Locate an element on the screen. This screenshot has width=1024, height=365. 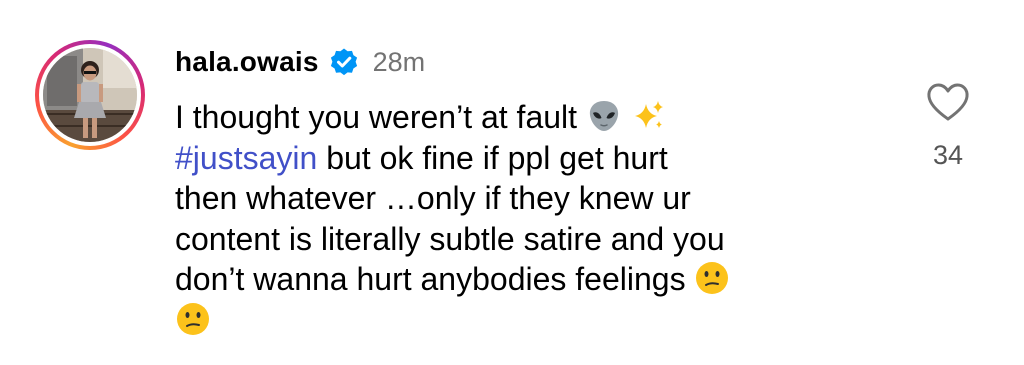
comment-line: then whatever …only if they knew ur is located at coordinates (433, 198).